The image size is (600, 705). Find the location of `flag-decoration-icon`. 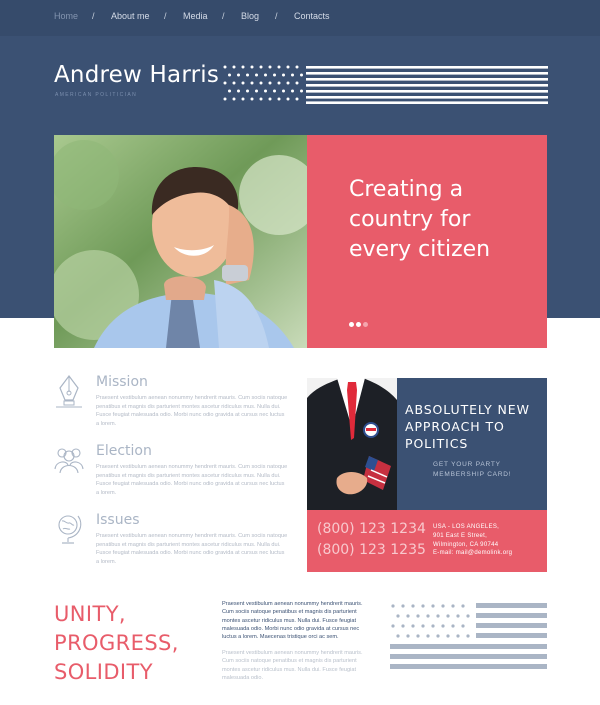

flag-decoration-icon is located at coordinates (468, 636).